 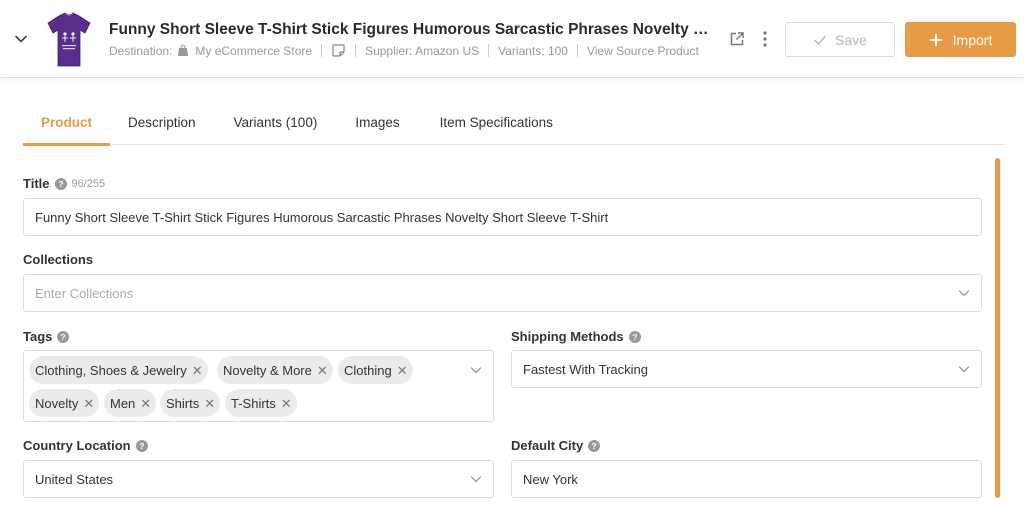 I want to click on tab-item-specifications: Item Specifications, so click(x=496, y=122).